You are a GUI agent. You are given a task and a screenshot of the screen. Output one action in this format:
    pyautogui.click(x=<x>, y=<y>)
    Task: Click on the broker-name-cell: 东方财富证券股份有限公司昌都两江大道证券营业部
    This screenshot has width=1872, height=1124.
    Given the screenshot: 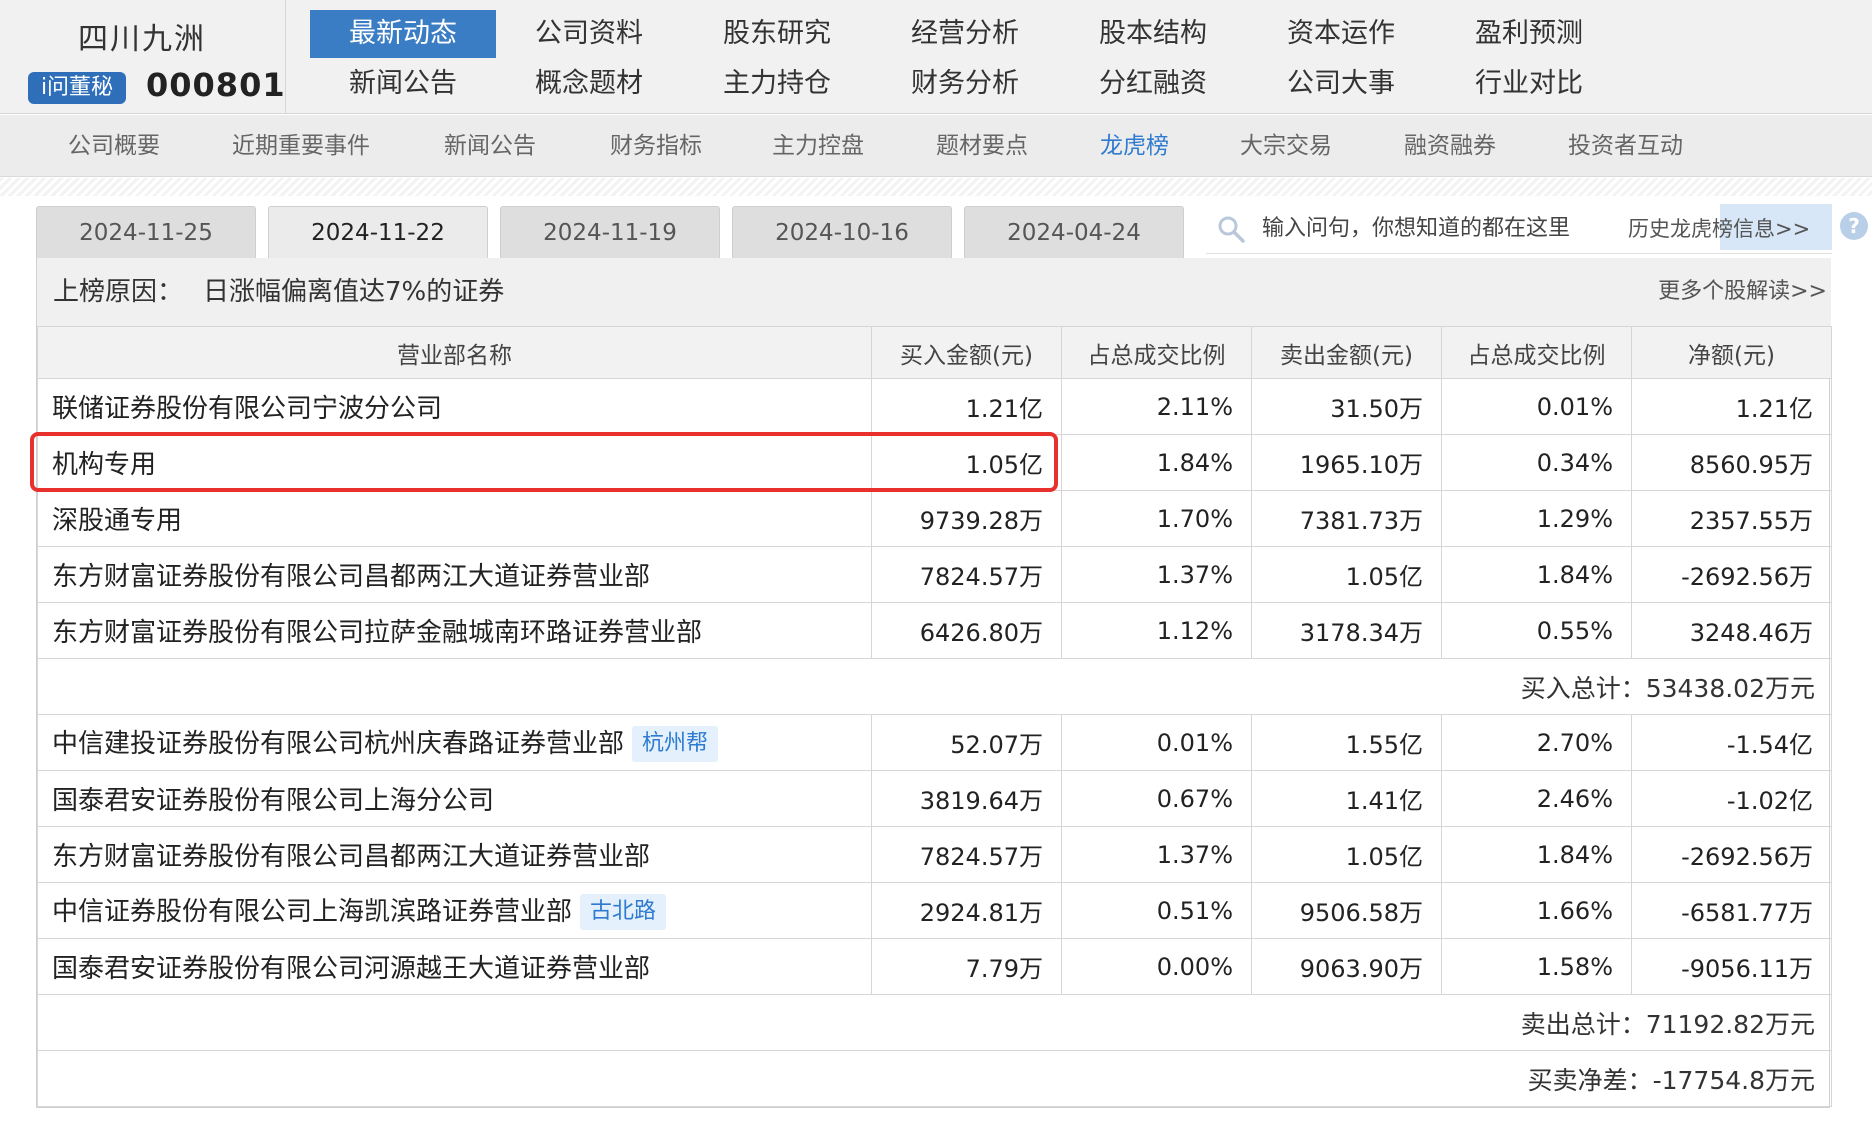 What is the action you would take?
    pyautogui.click(x=454, y=854)
    